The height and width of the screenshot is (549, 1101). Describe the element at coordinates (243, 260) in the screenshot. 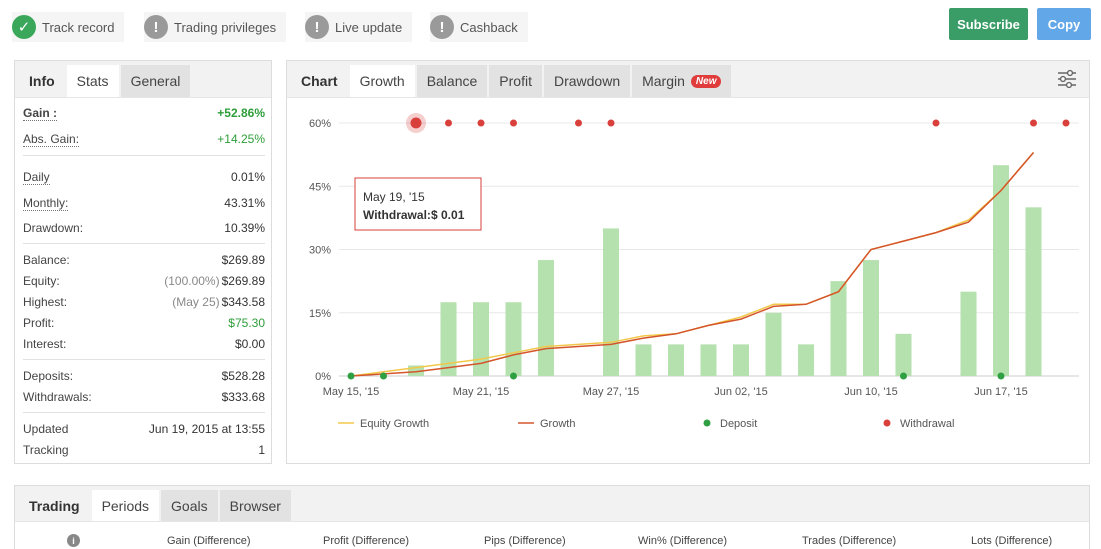

I see `stat-value: $269.89` at that location.